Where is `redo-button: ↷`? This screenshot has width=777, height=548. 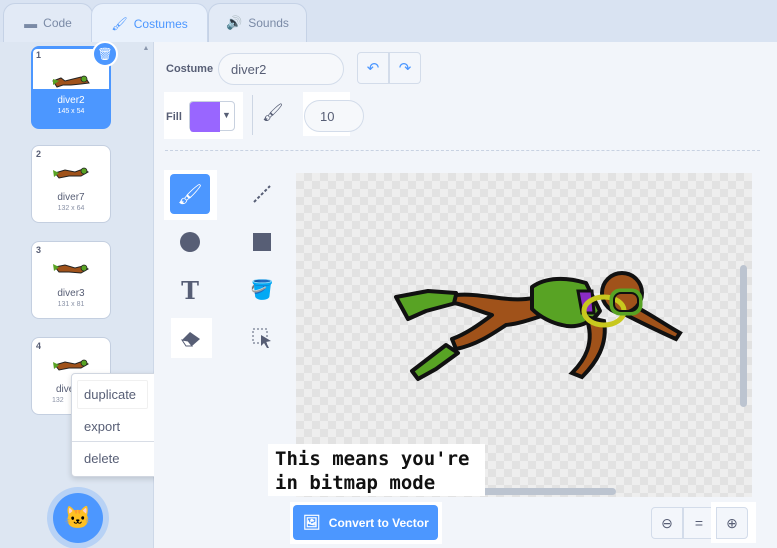
redo-button: ↷ is located at coordinates (405, 68).